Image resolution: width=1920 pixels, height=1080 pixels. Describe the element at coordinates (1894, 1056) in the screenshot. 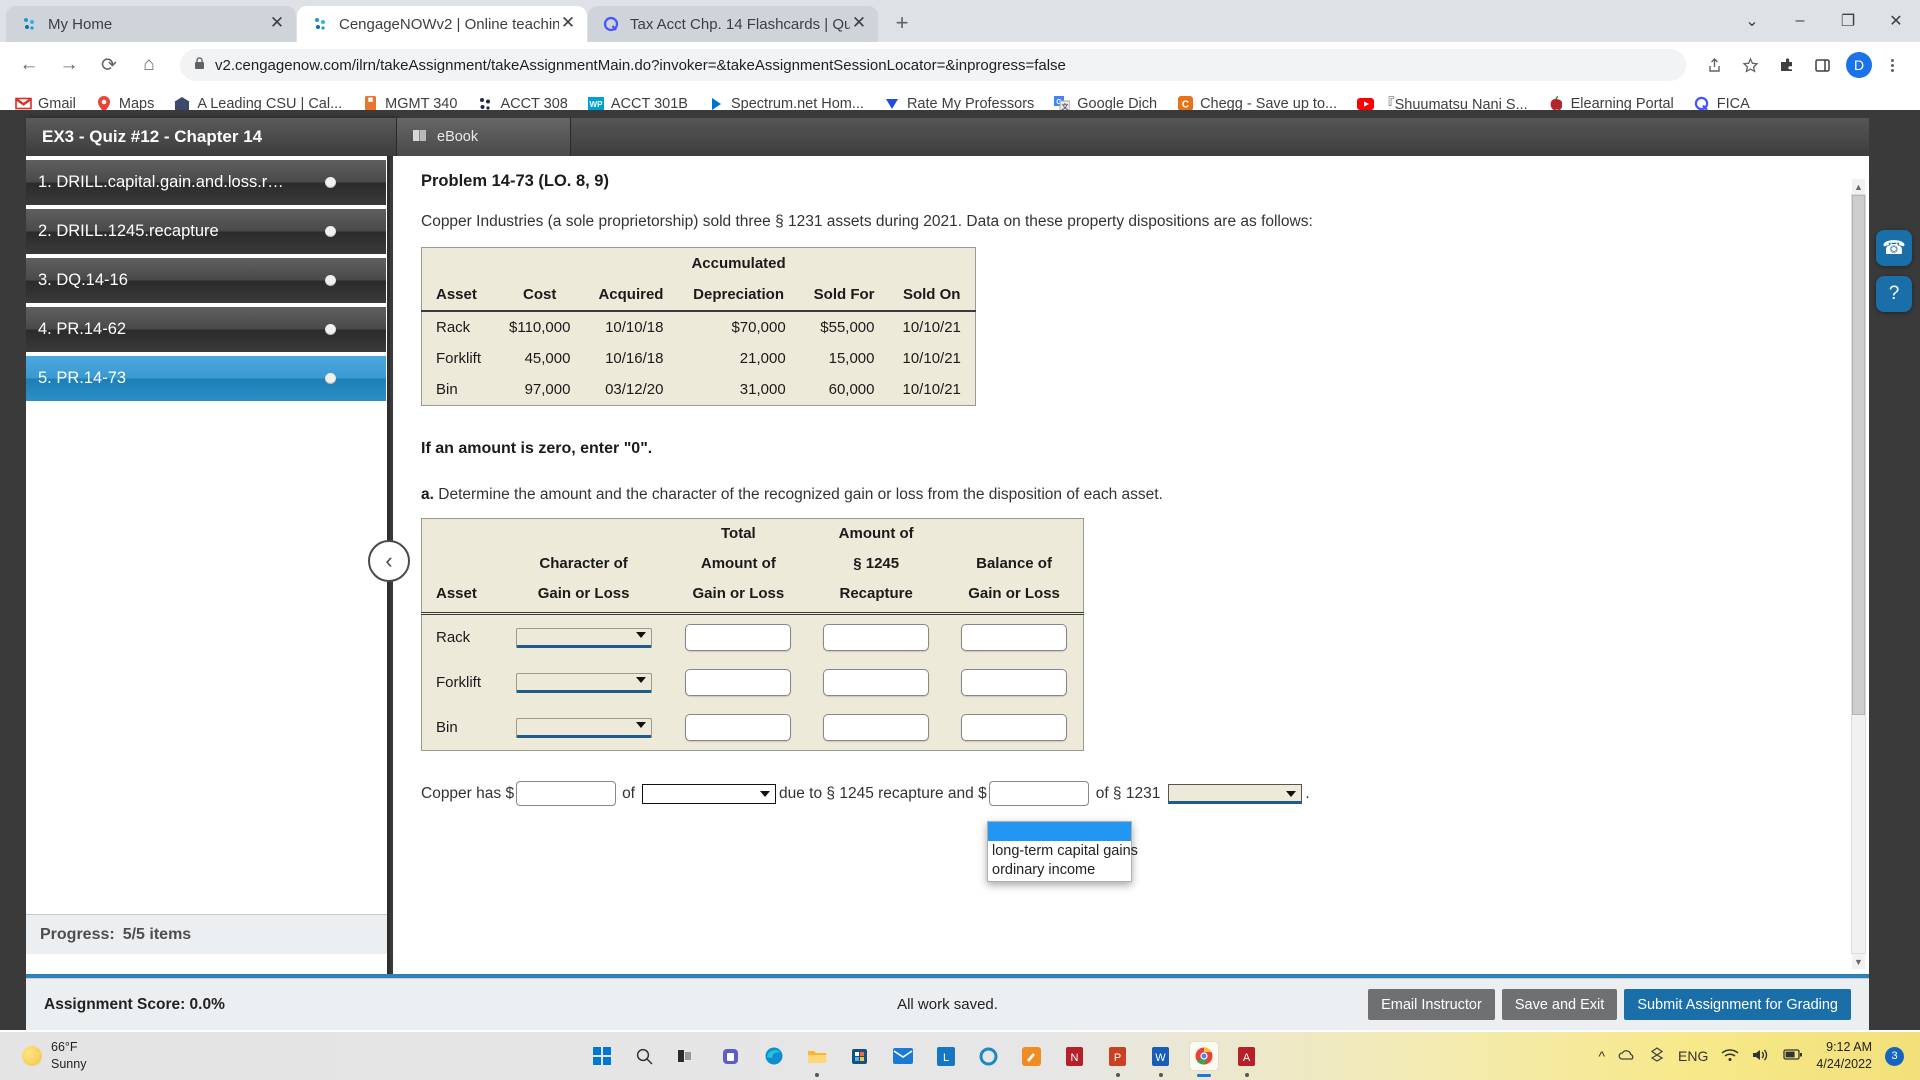

I see `notification-badge: 3` at that location.